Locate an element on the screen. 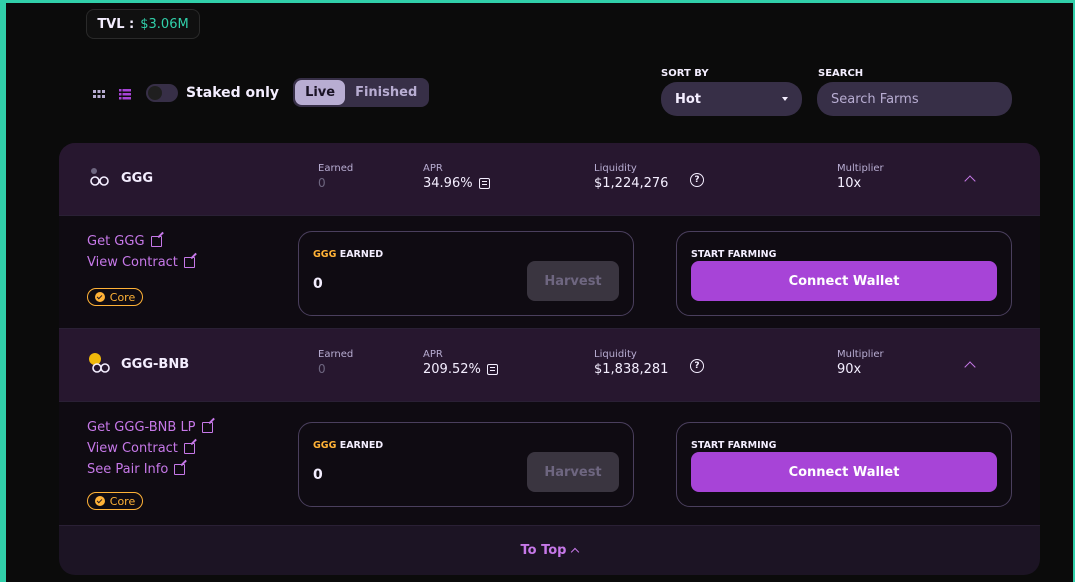 Image resolution: width=1075 pixels, height=582 pixels. apr-cell: APR 34.96% is located at coordinates (456, 177).